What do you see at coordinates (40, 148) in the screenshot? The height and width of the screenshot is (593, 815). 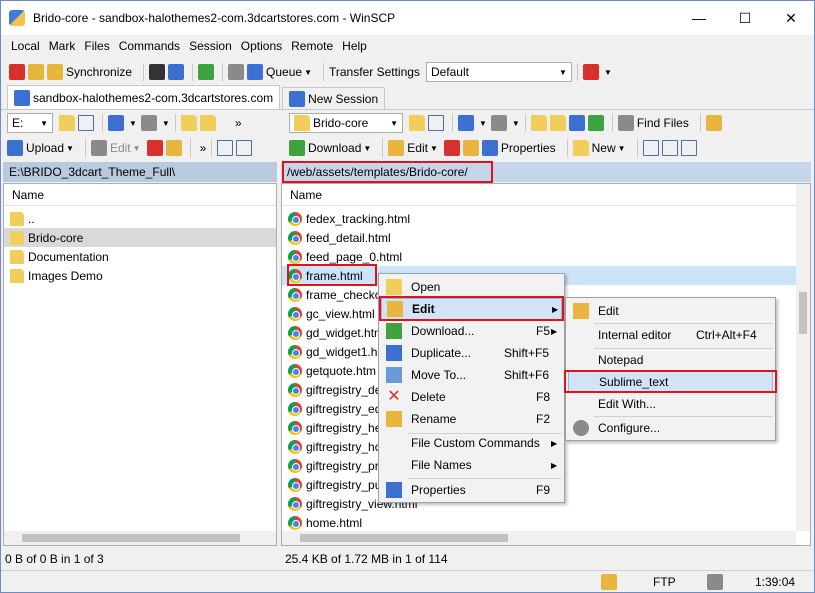 I see `upload-button: Upload ▼` at bounding box center [40, 148].